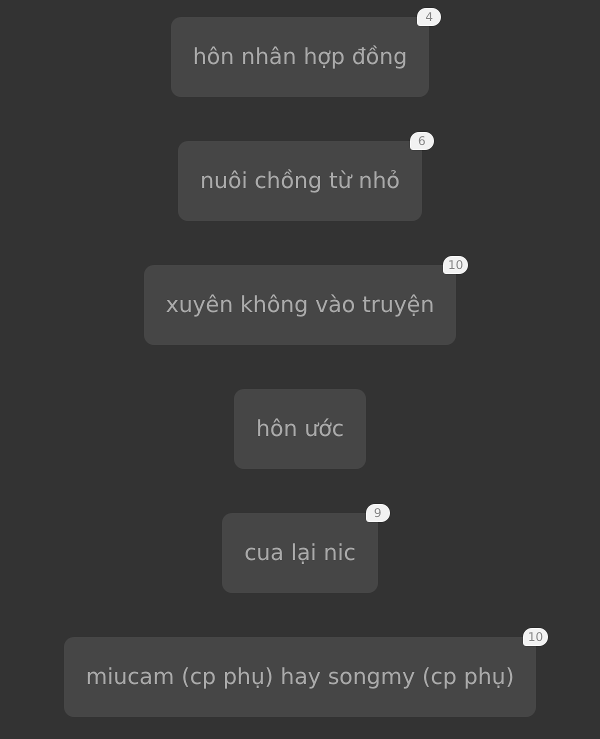  What do you see at coordinates (429, 17) in the screenshot?
I see `vote-count-badge: 4` at bounding box center [429, 17].